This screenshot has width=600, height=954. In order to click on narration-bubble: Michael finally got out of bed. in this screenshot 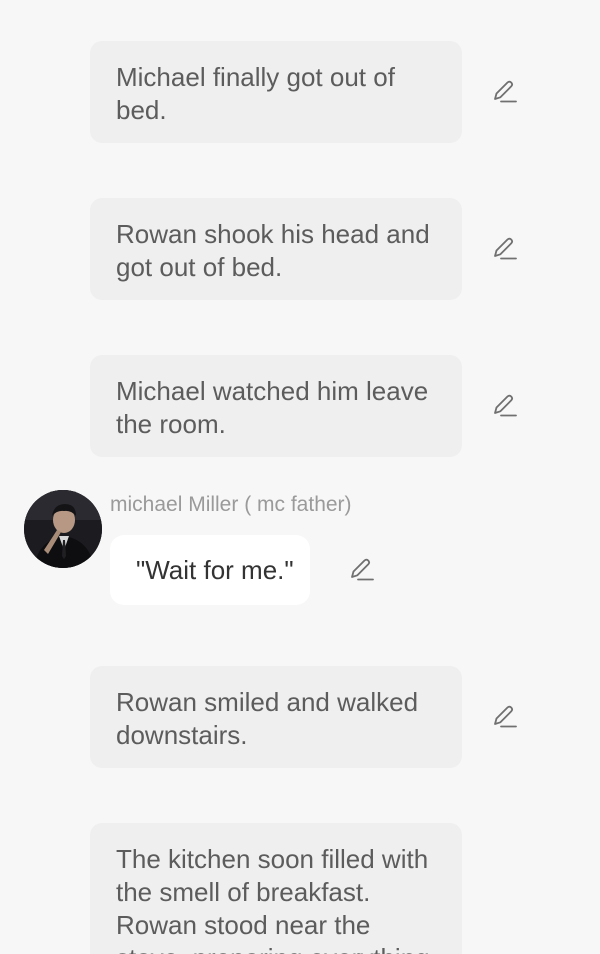, I will do `click(276, 92)`.